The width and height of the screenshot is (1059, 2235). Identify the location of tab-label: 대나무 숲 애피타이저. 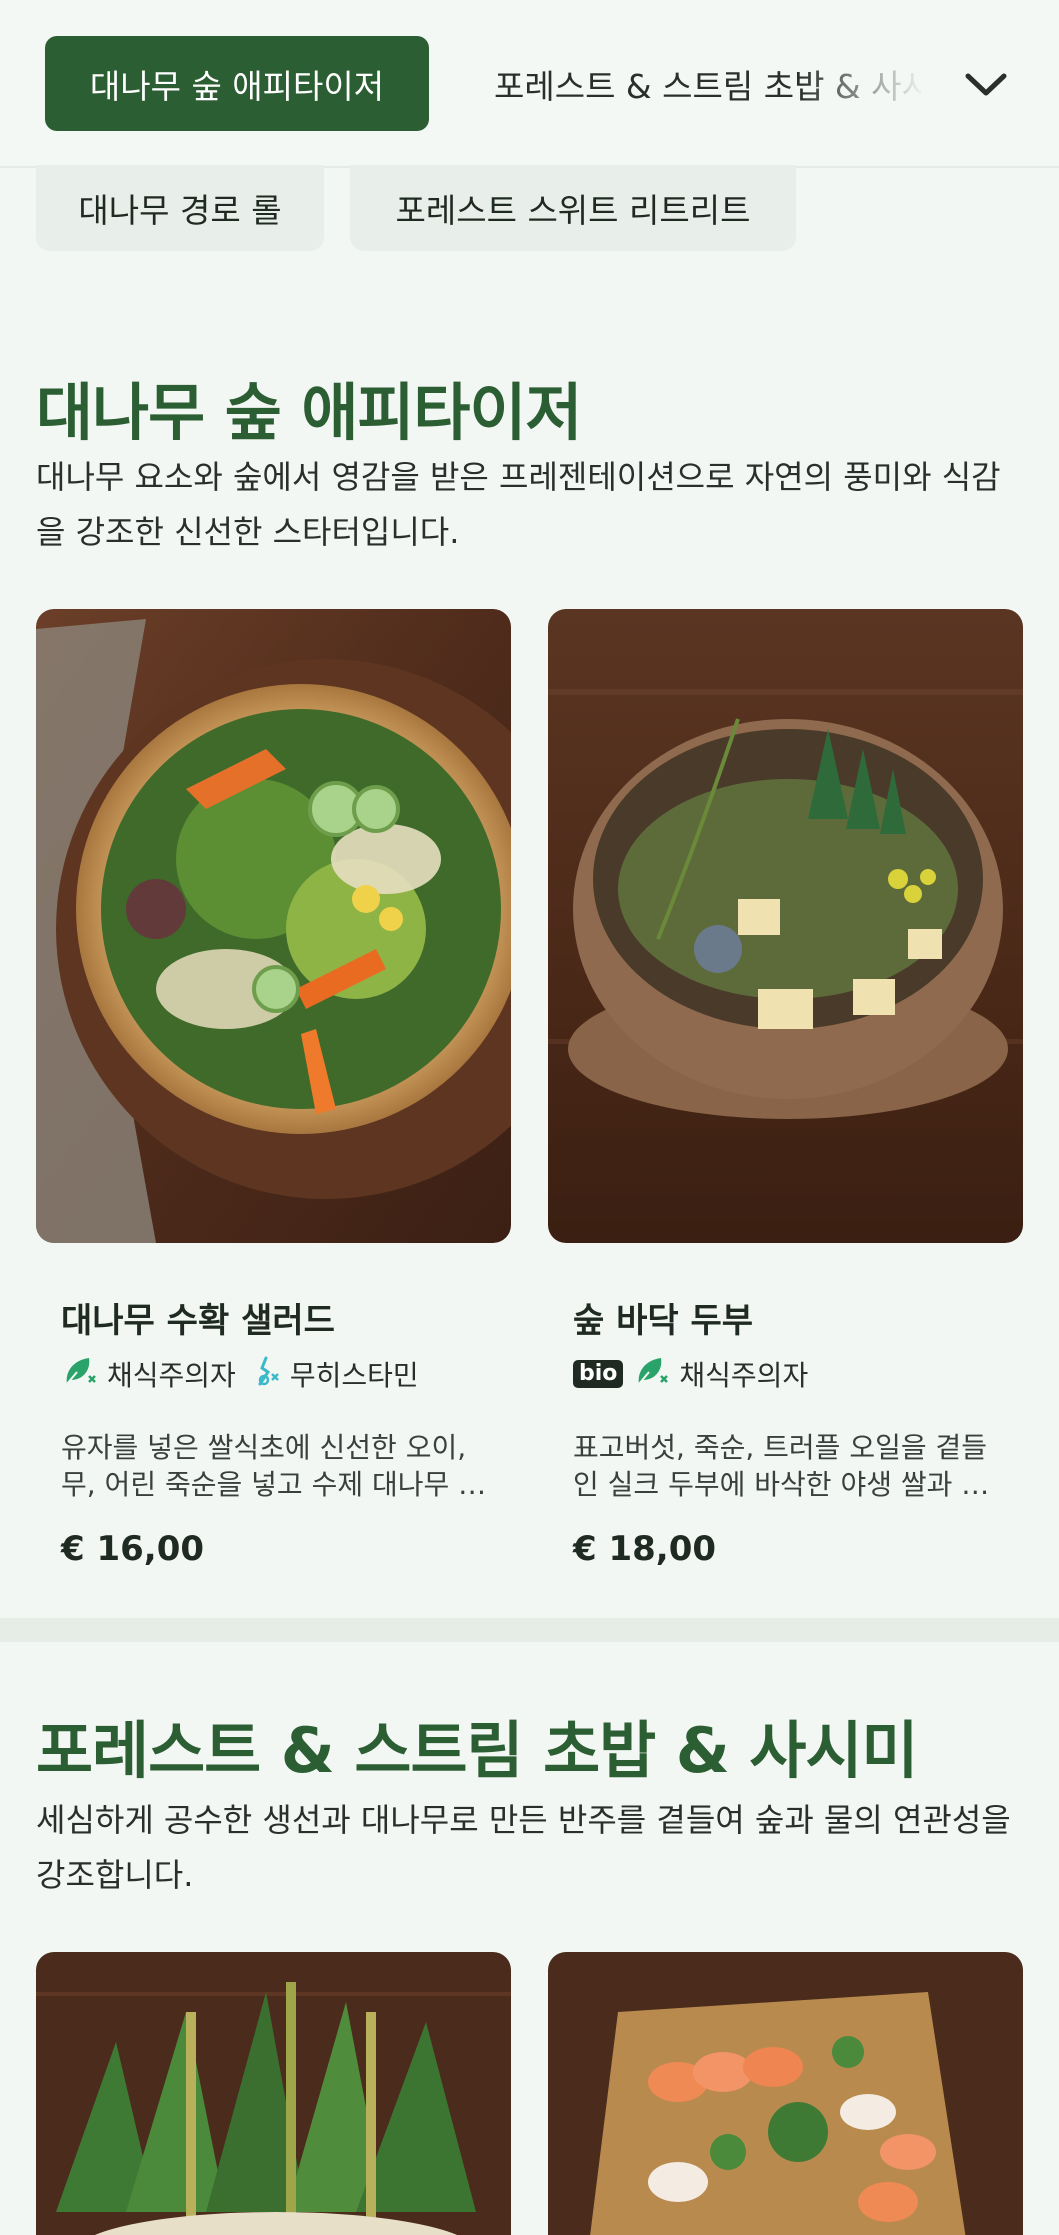
(237, 86).